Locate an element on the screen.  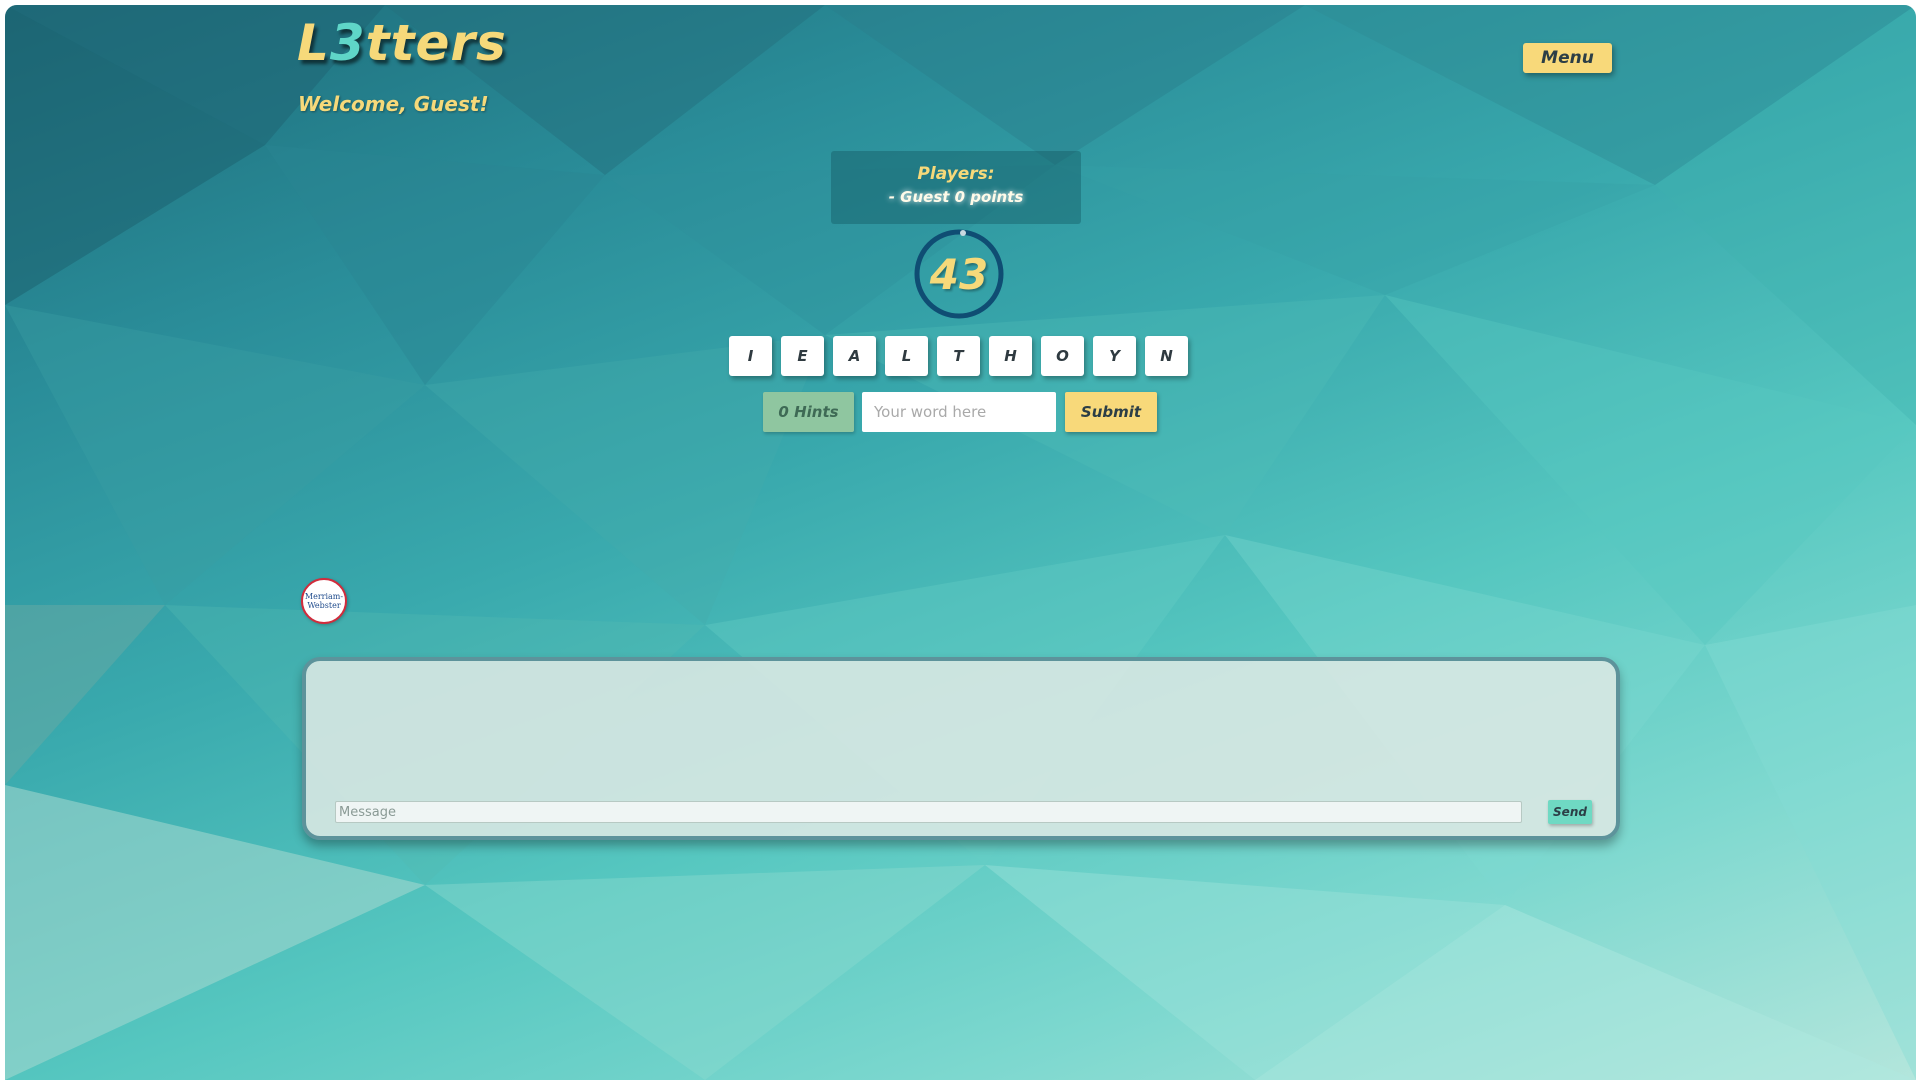
app-logo: L3tters is located at coordinates (402, 43).